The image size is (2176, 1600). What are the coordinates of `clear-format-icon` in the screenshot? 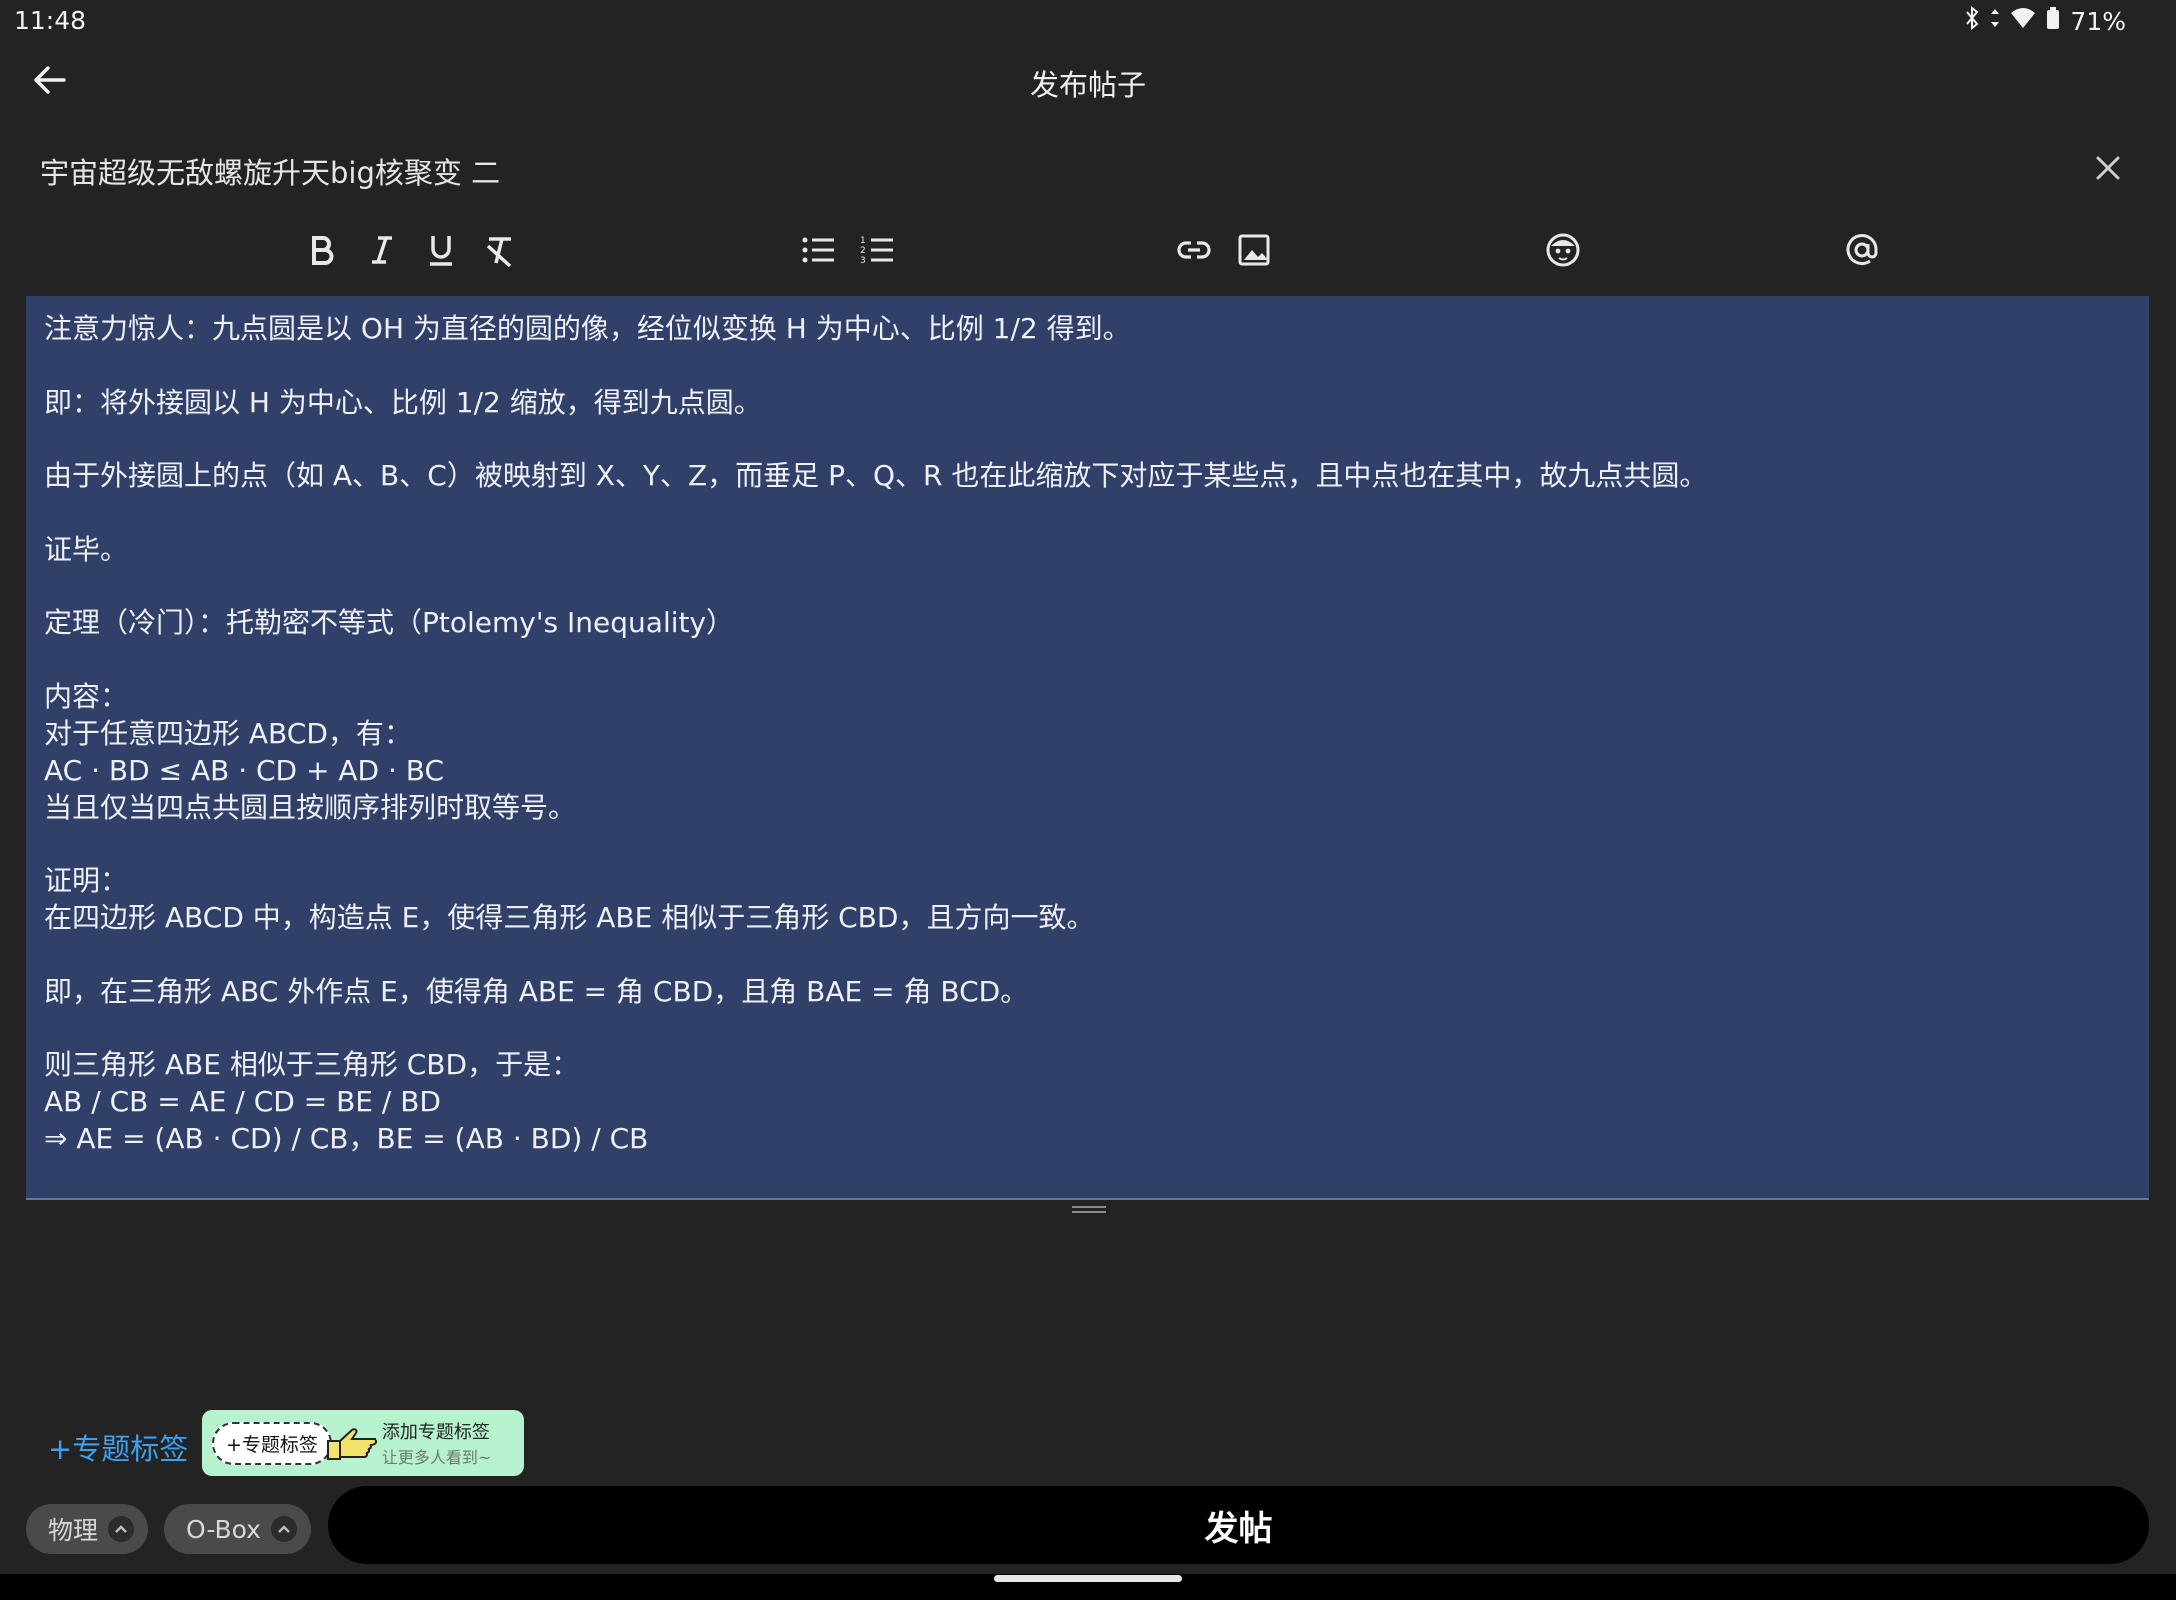 It's located at (499, 252).